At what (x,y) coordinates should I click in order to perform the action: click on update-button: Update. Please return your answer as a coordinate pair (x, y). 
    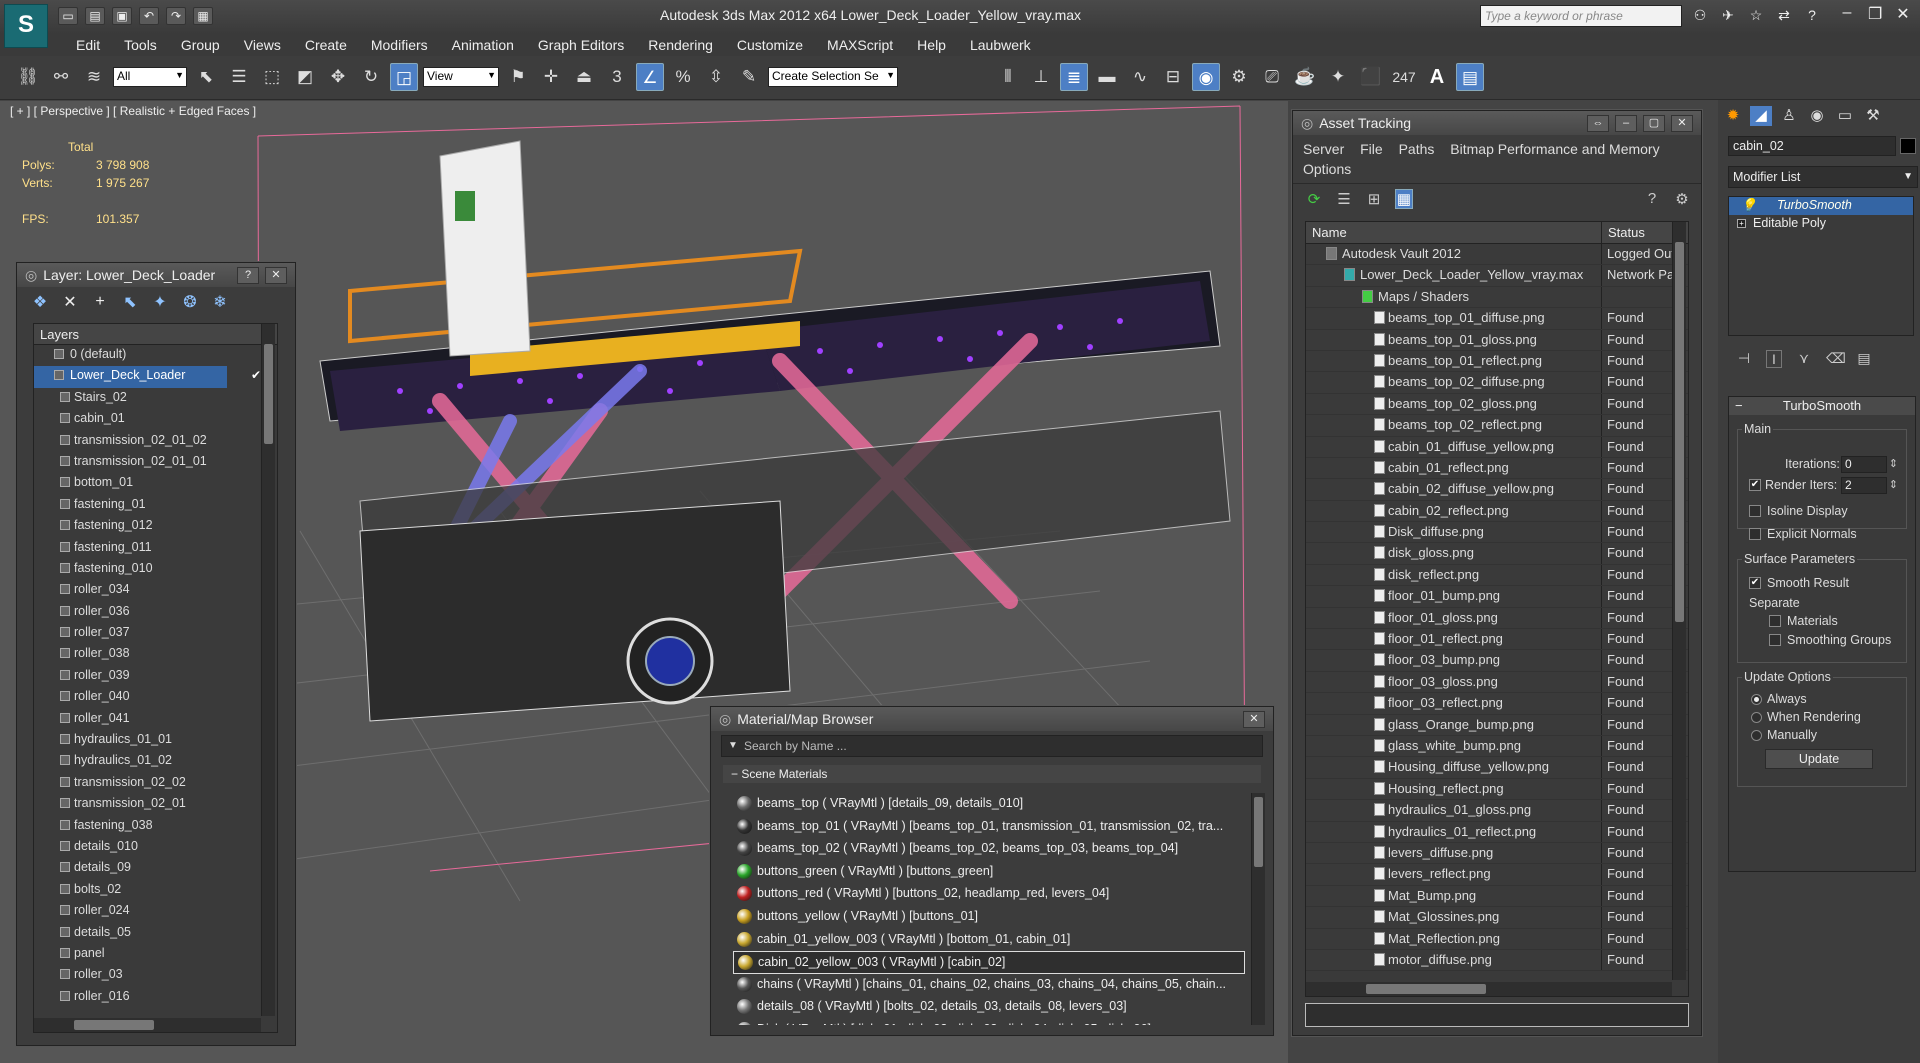
    Looking at the image, I should click on (1819, 759).